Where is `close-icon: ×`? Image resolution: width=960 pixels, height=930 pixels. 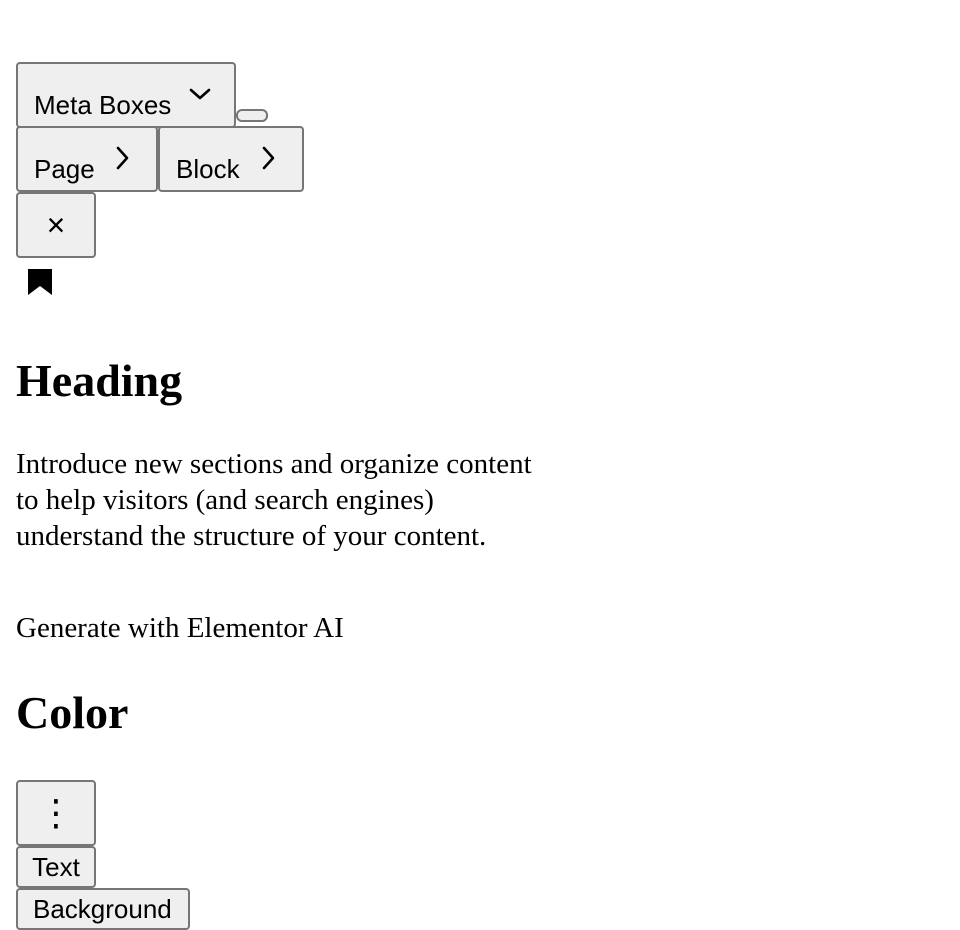
close-icon: × is located at coordinates (56, 225).